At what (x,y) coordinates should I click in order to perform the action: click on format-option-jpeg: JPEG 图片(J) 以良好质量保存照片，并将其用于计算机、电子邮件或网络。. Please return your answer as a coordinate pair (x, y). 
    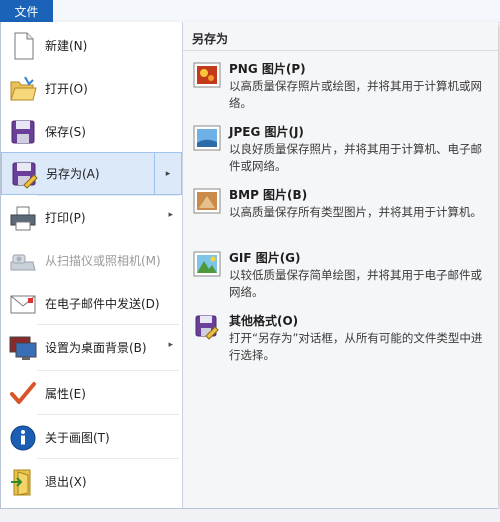
    Looking at the image, I should click on (340, 151).